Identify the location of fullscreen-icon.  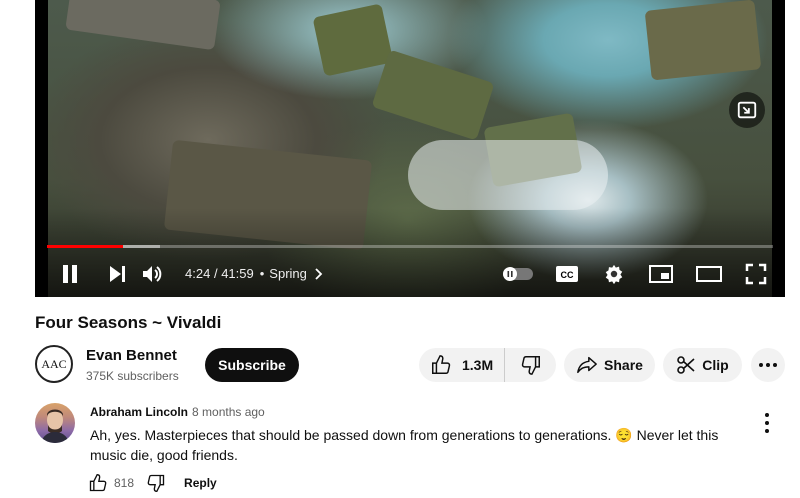
(756, 273).